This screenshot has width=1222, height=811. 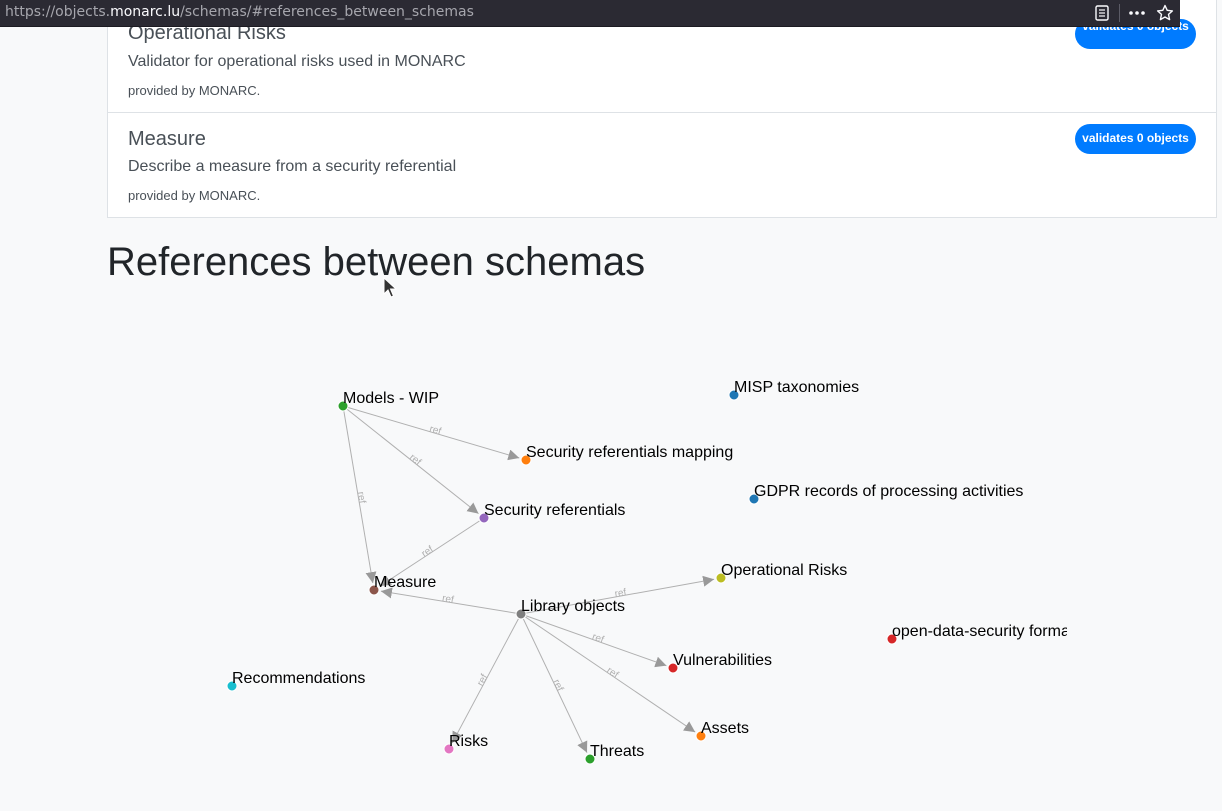 I want to click on graph-node-label: Measure, so click(x=405, y=582).